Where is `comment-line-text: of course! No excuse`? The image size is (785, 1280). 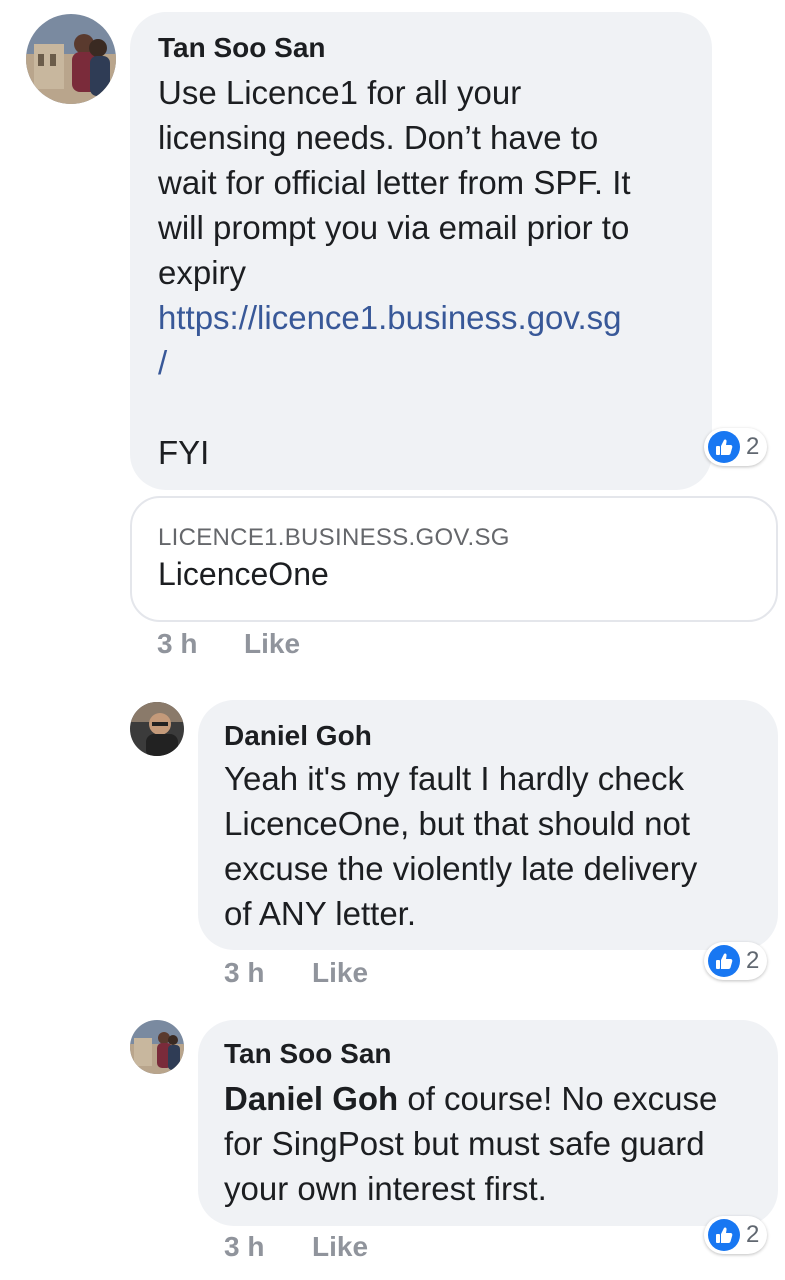
comment-line-text: of course! No excuse is located at coordinates (558, 1098).